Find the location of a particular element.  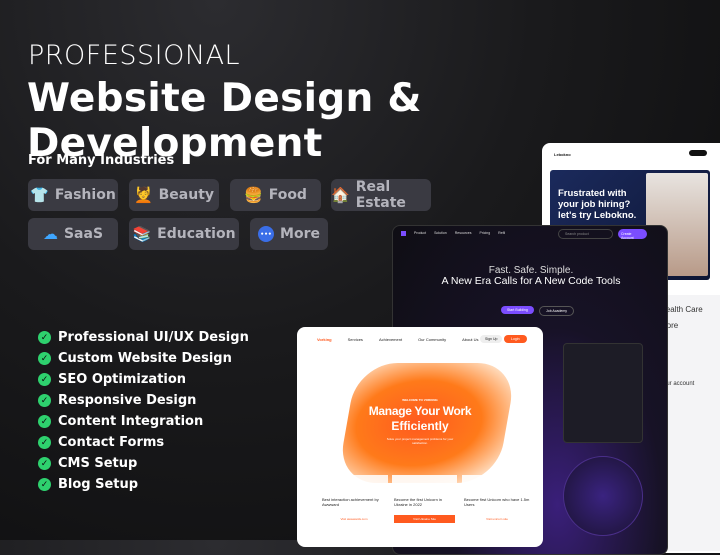

shirt-icon: 👕 is located at coordinates (39, 195).